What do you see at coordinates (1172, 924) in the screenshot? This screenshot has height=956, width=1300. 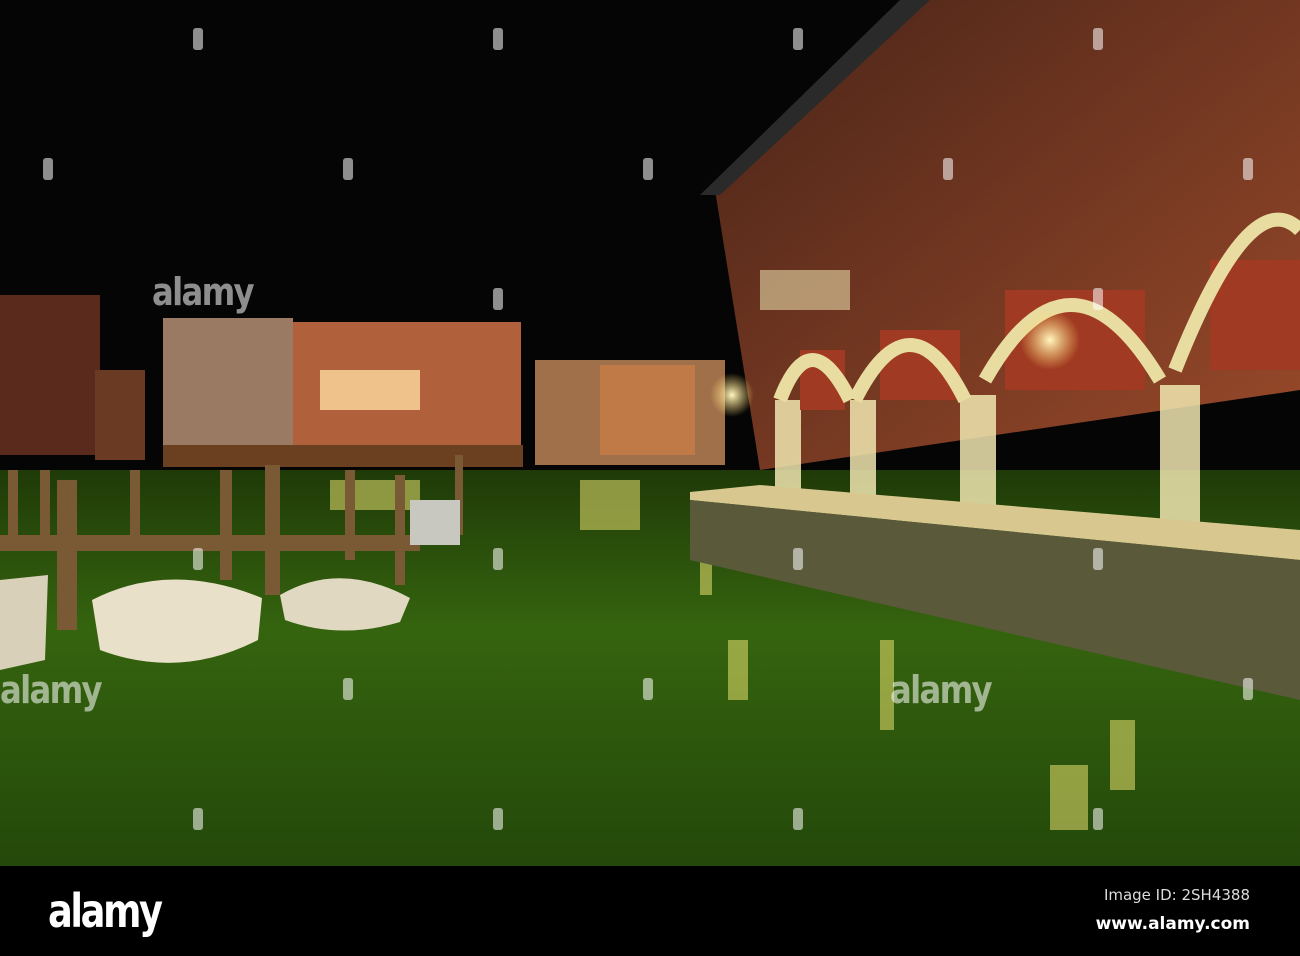 I see `site-url: www.alamy.com` at bounding box center [1172, 924].